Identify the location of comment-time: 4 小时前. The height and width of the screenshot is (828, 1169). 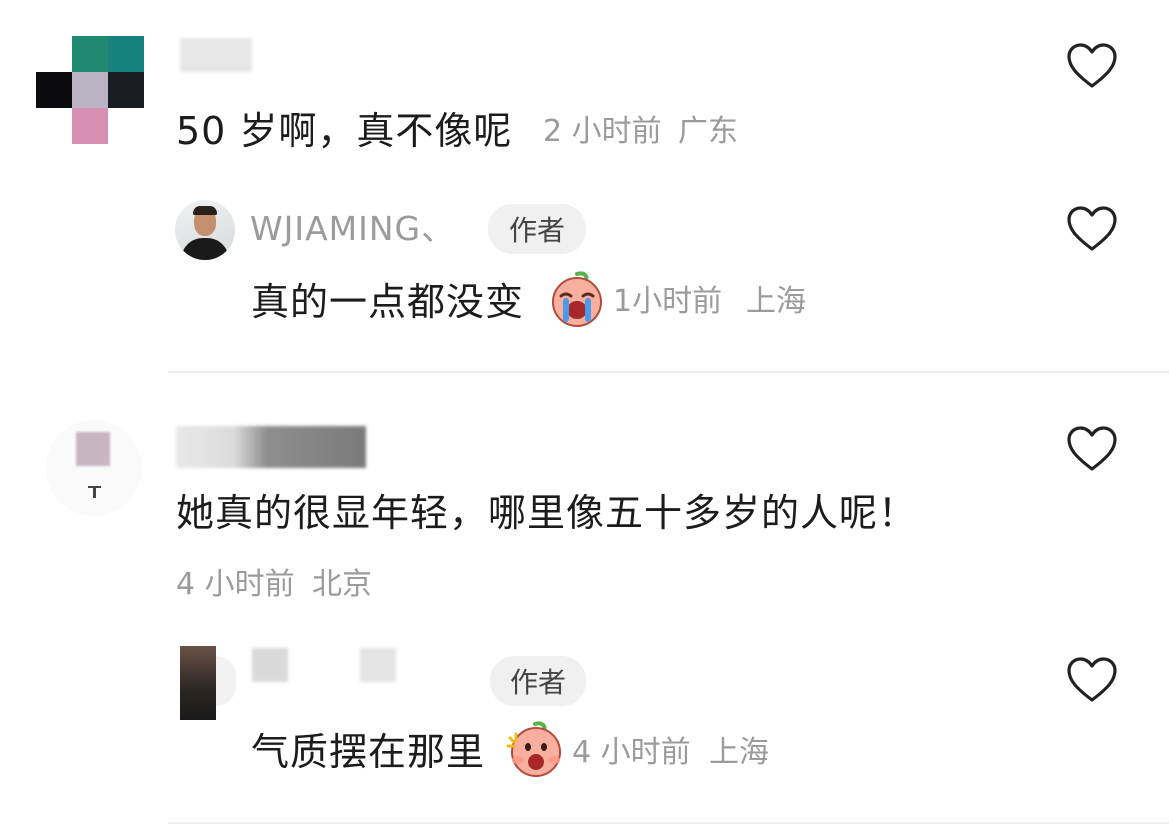
(235, 584).